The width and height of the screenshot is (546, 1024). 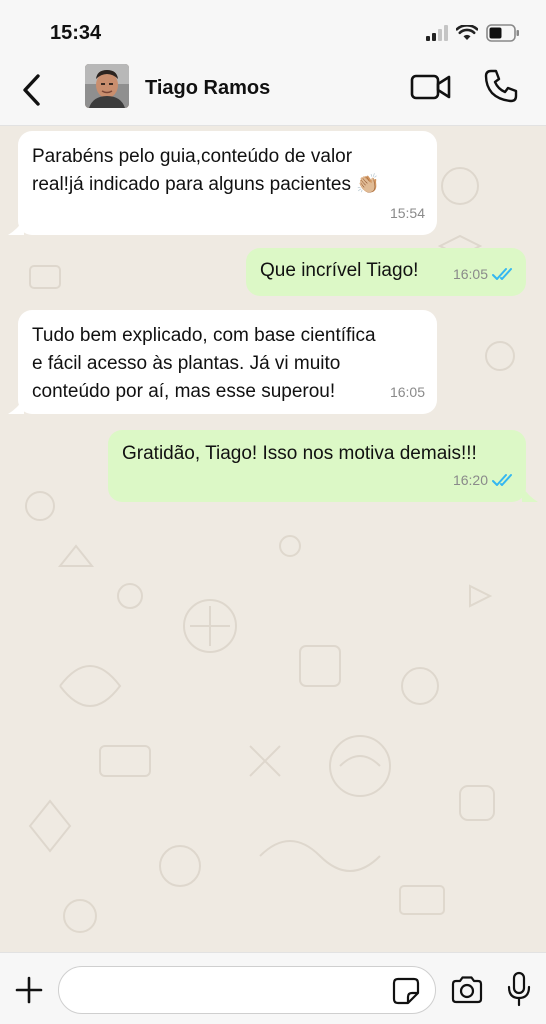 What do you see at coordinates (273, 93) in the screenshot?
I see `chat-header: Tiago Ramos` at bounding box center [273, 93].